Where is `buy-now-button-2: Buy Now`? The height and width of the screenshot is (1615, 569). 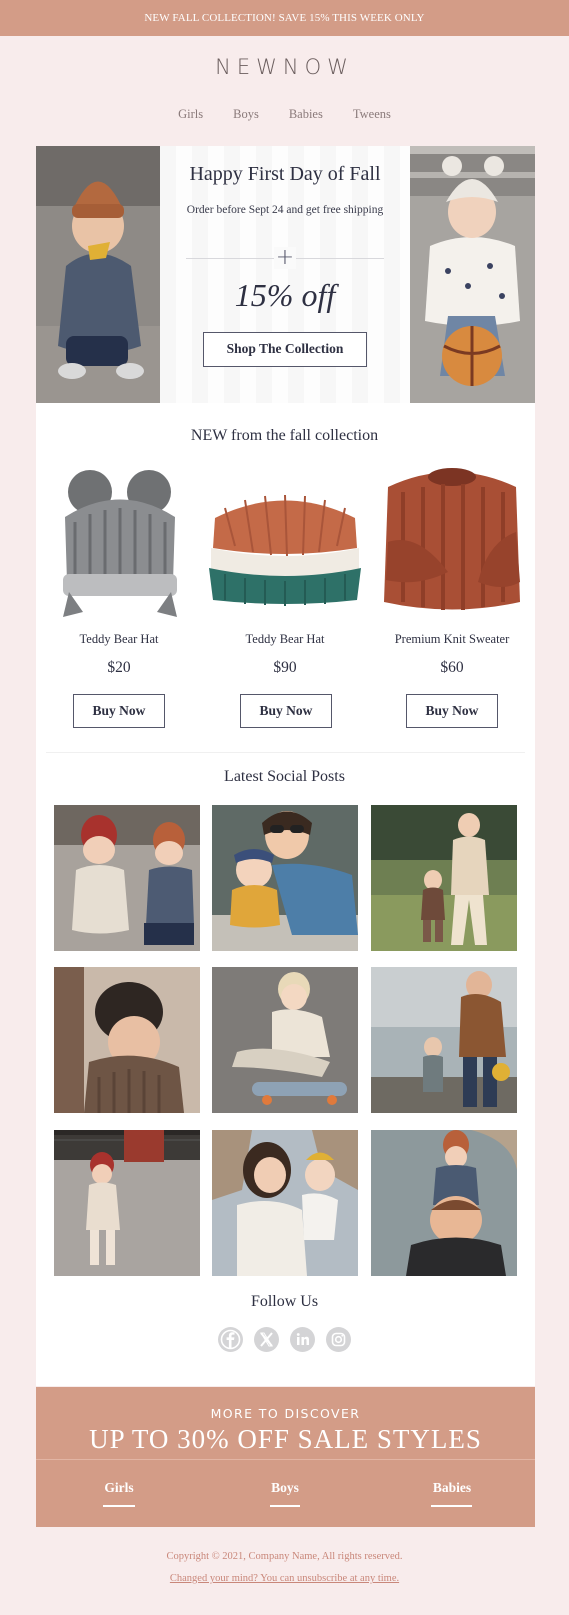 buy-now-button-2: Buy Now is located at coordinates (286, 711).